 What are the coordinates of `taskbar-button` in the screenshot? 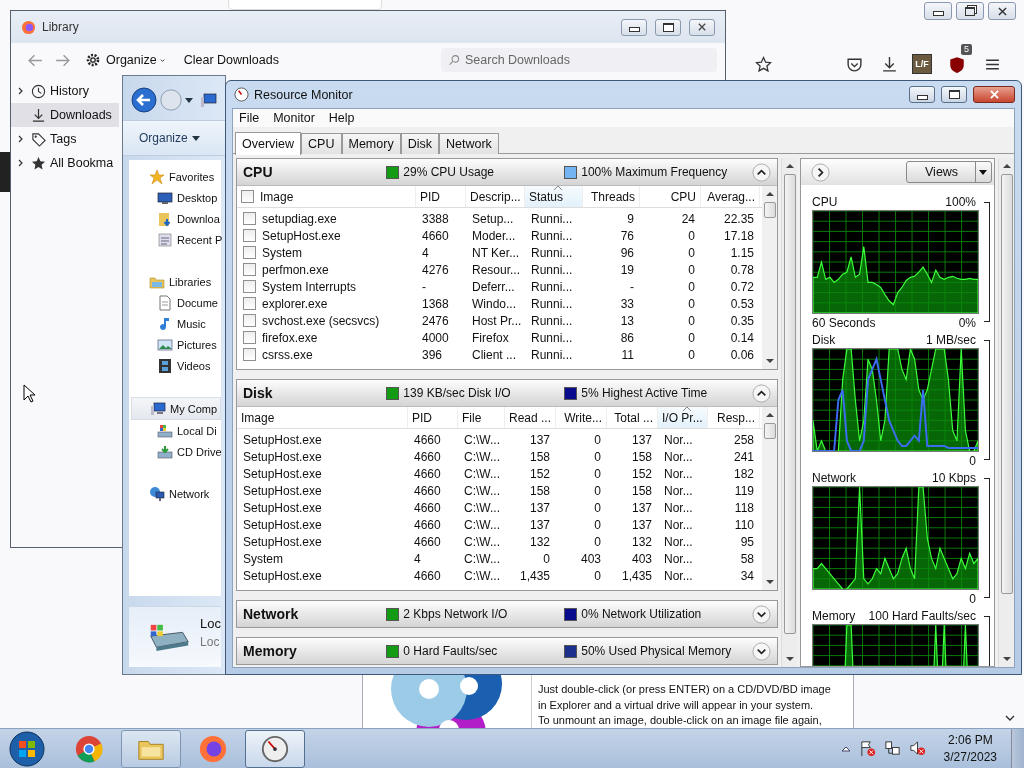 It's located at (275, 748).